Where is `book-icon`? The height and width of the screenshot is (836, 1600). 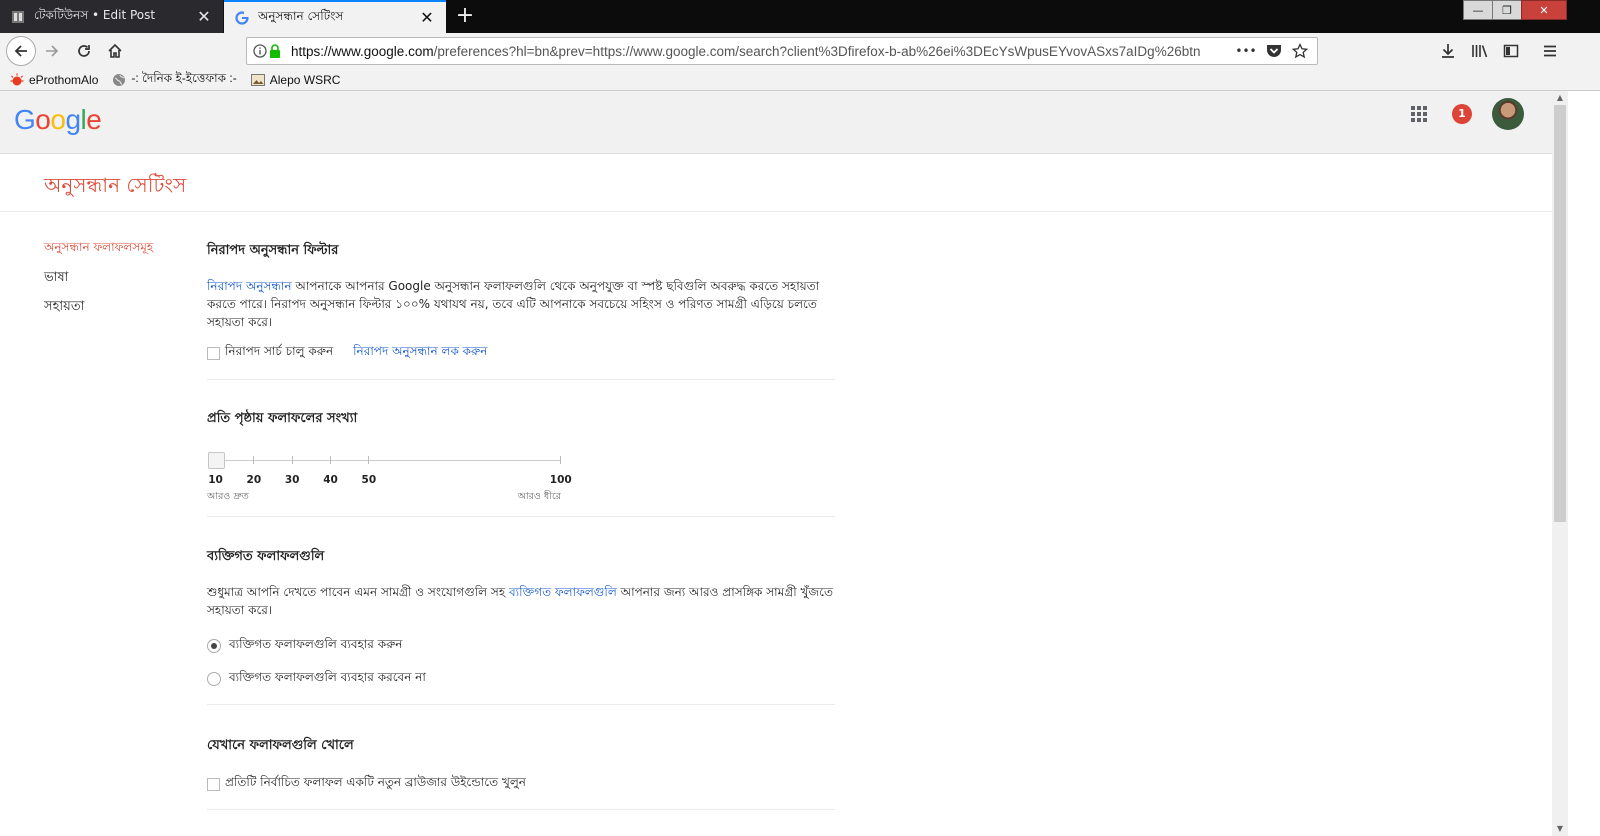 book-icon is located at coordinates (18, 17).